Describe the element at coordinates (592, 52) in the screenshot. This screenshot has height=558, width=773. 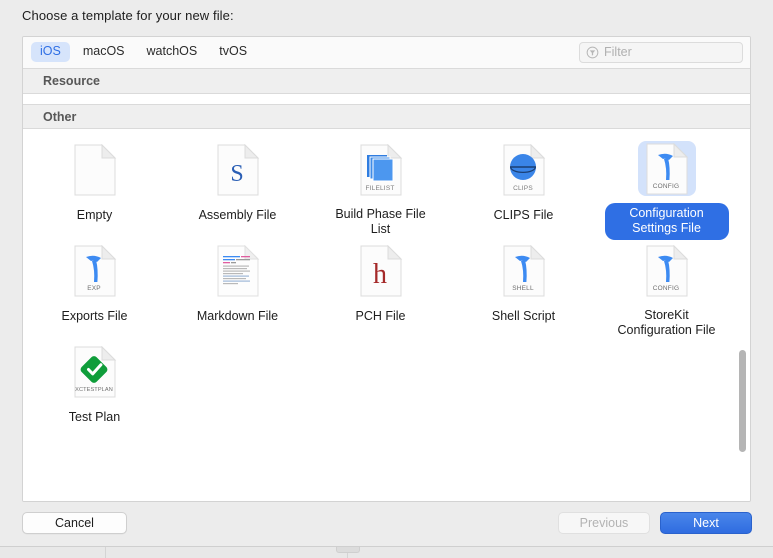
I see `filter-icon` at that location.